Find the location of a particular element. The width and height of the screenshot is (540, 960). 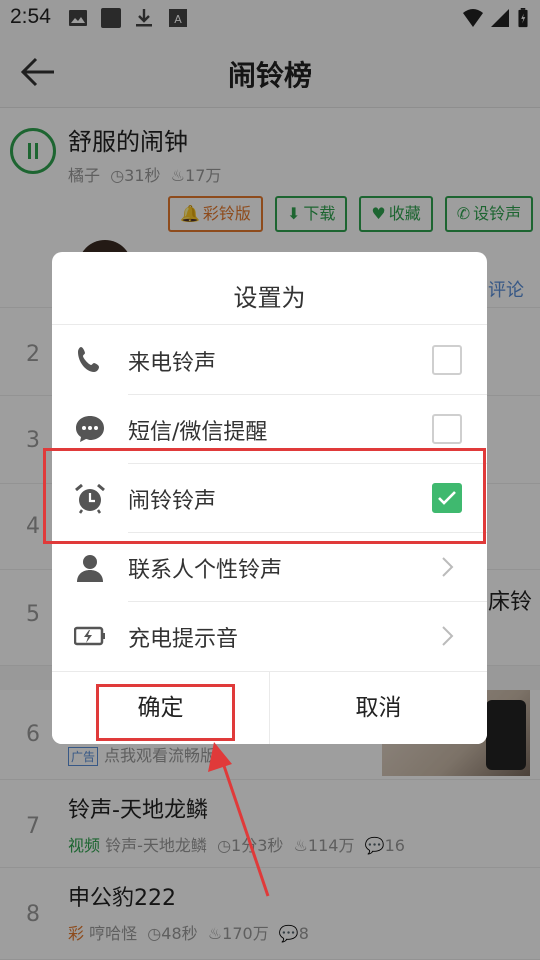

highlight-box-confirm is located at coordinates (165, 712).